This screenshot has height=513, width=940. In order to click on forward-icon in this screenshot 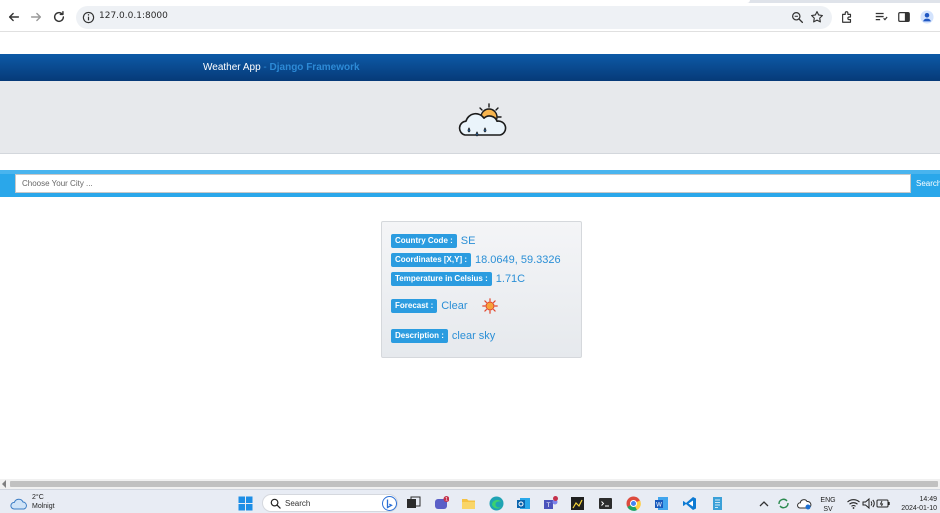, I will do `click(36, 17)`.